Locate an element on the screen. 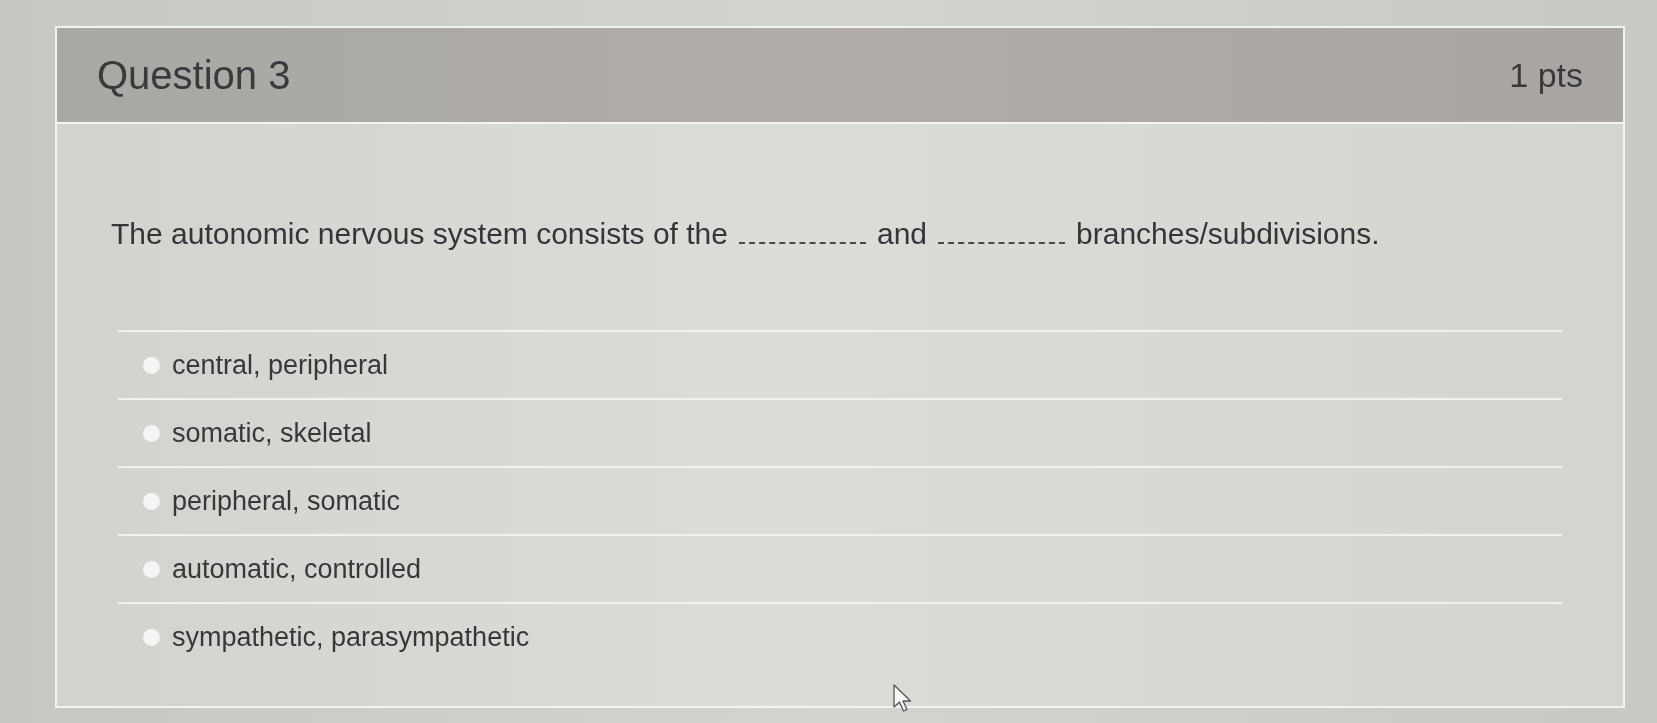 The image size is (1657, 723). question-text: and is located at coordinates (901, 234).